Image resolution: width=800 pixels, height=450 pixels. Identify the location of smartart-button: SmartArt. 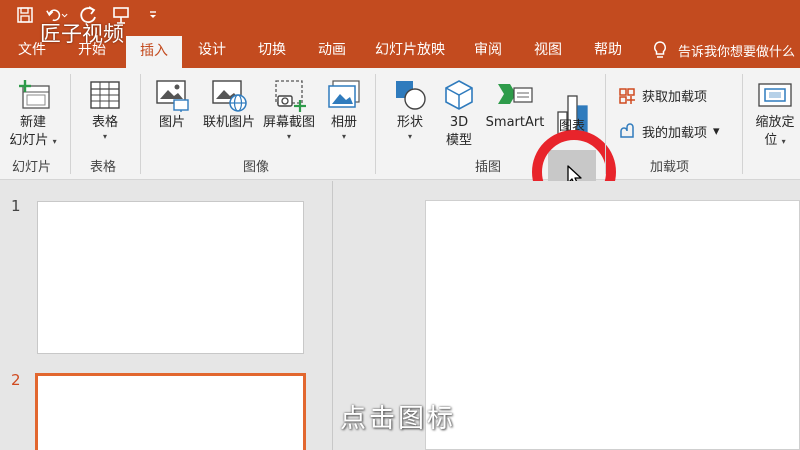
(515, 104).